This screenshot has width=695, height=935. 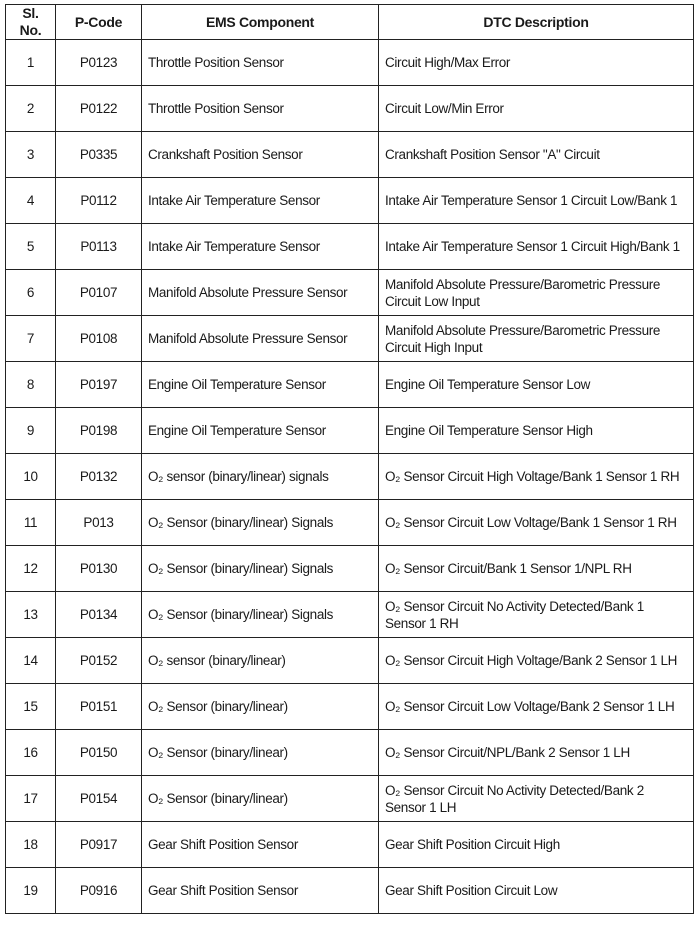 What do you see at coordinates (98, 292) in the screenshot?
I see `cell-p-code: P0107` at bounding box center [98, 292].